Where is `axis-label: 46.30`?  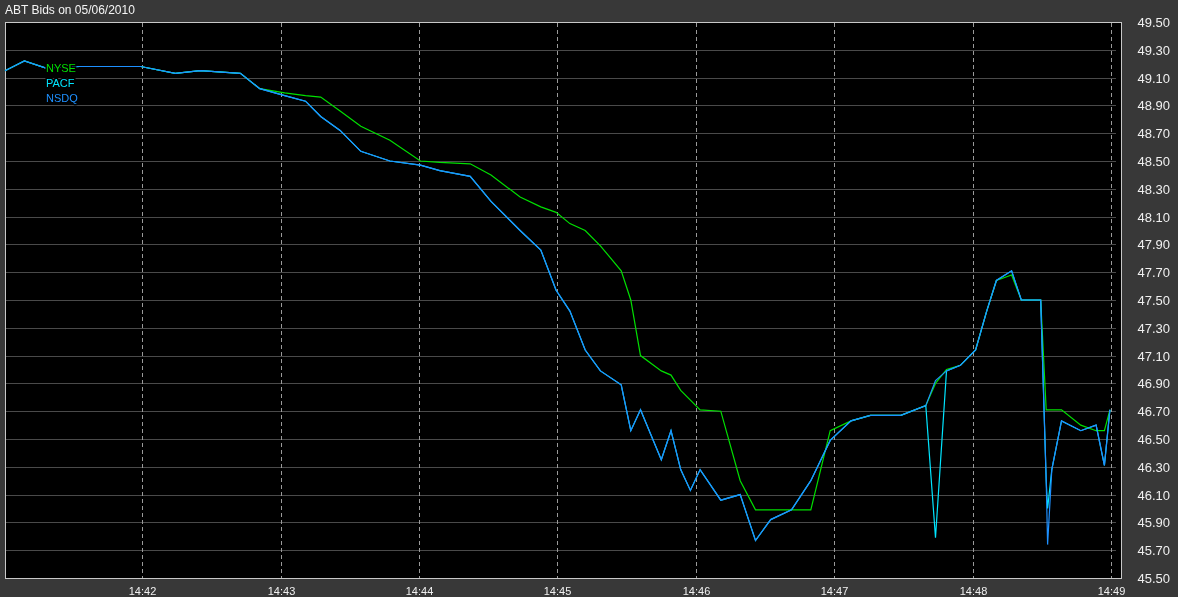 axis-label: 46.30 is located at coordinates (1153, 467).